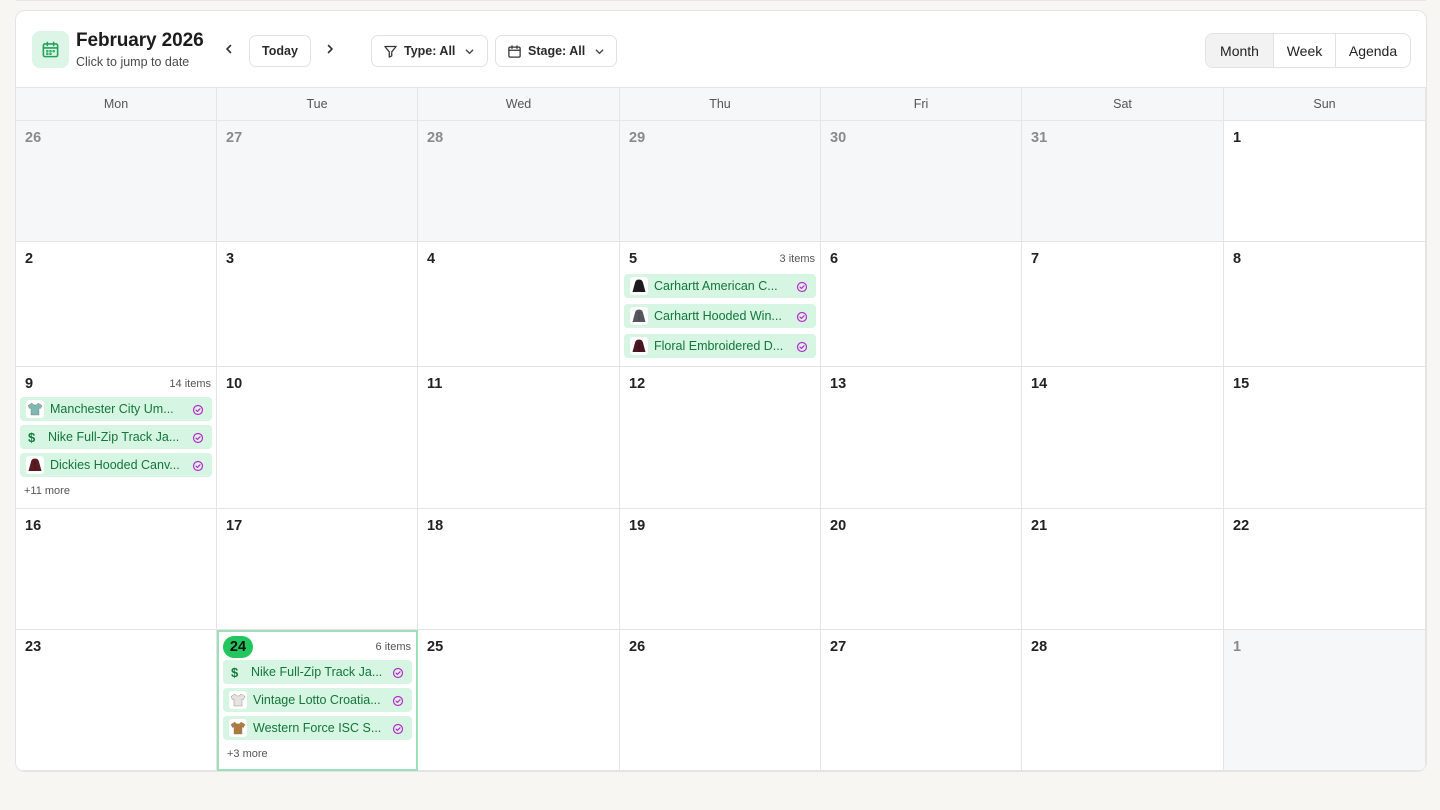 The image size is (1440, 810). What do you see at coordinates (238, 647) in the screenshot?
I see `today-date-badge: 24` at bounding box center [238, 647].